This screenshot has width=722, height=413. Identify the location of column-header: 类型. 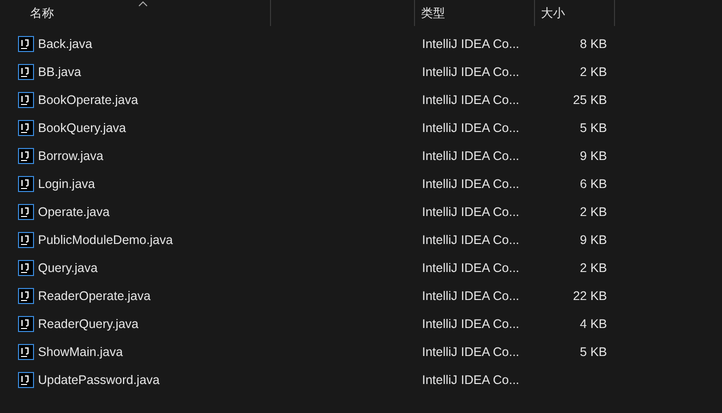
(475, 13).